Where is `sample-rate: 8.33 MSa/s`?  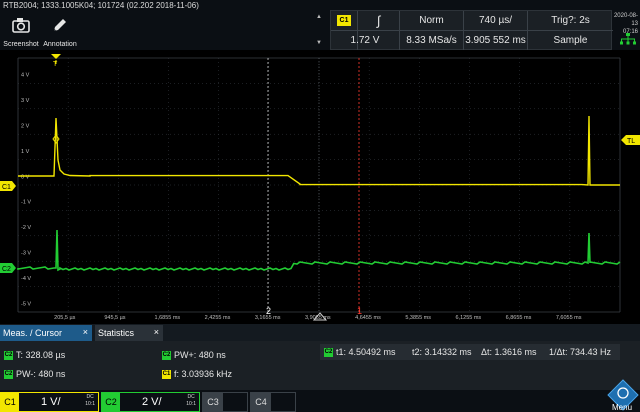
sample-rate: 8.33 MSa/s is located at coordinates (431, 40).